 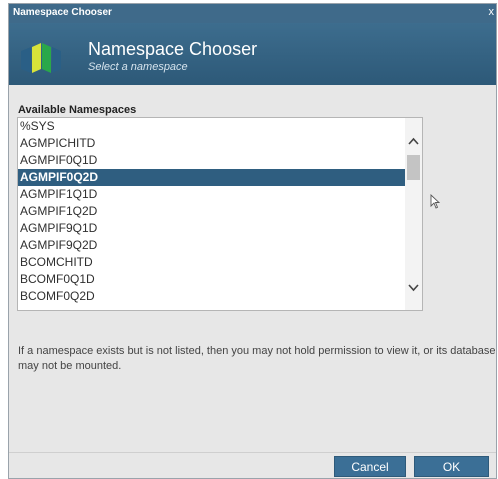 What do you see at coordinates (212, 279) in the screenshot?
I see `list-item: BCOMF0Q1D` at bounding box center [212, 279].